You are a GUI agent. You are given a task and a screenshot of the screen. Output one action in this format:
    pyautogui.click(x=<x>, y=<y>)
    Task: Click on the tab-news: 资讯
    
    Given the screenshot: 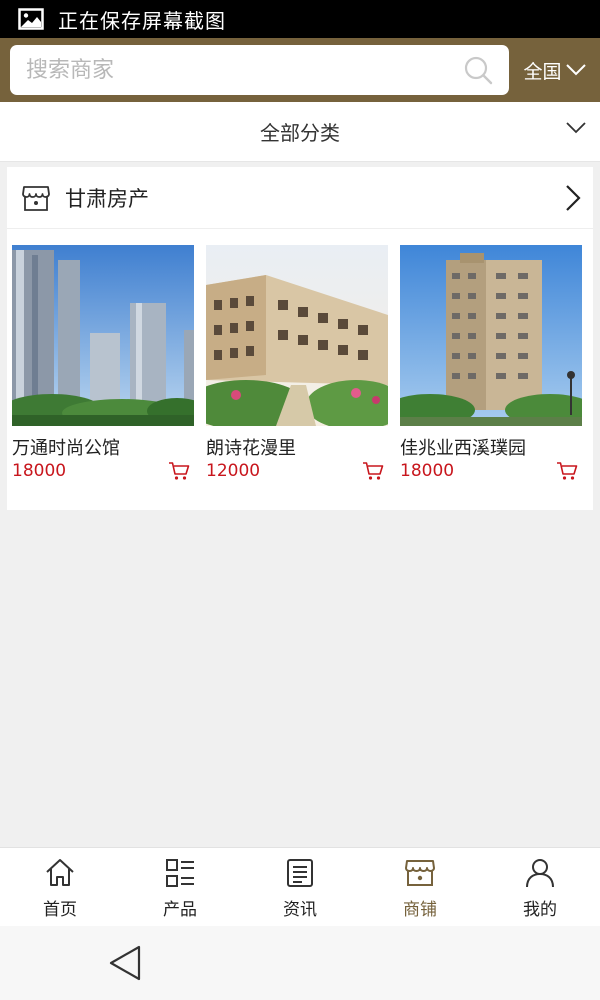 What is the action you would take?
    pyautogui.click(x=300, y=887)
    